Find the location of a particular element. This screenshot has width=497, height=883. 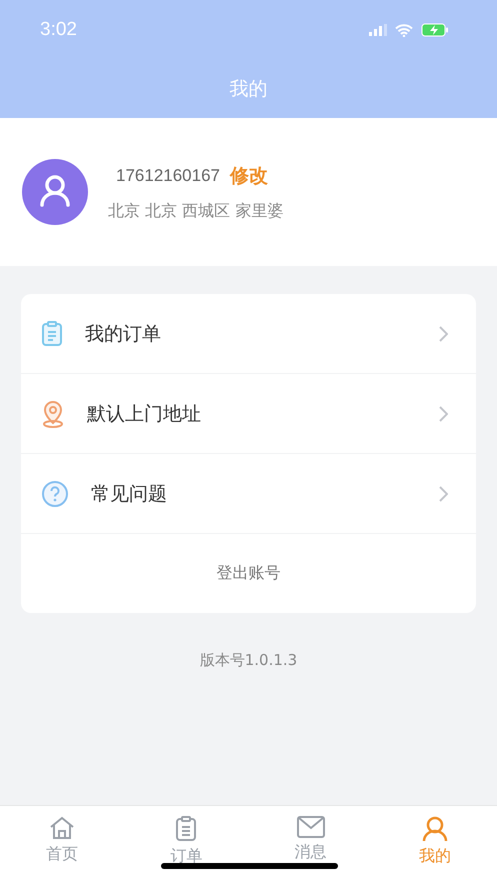

tab-item: 我的 is located at coordinates (434, 844).